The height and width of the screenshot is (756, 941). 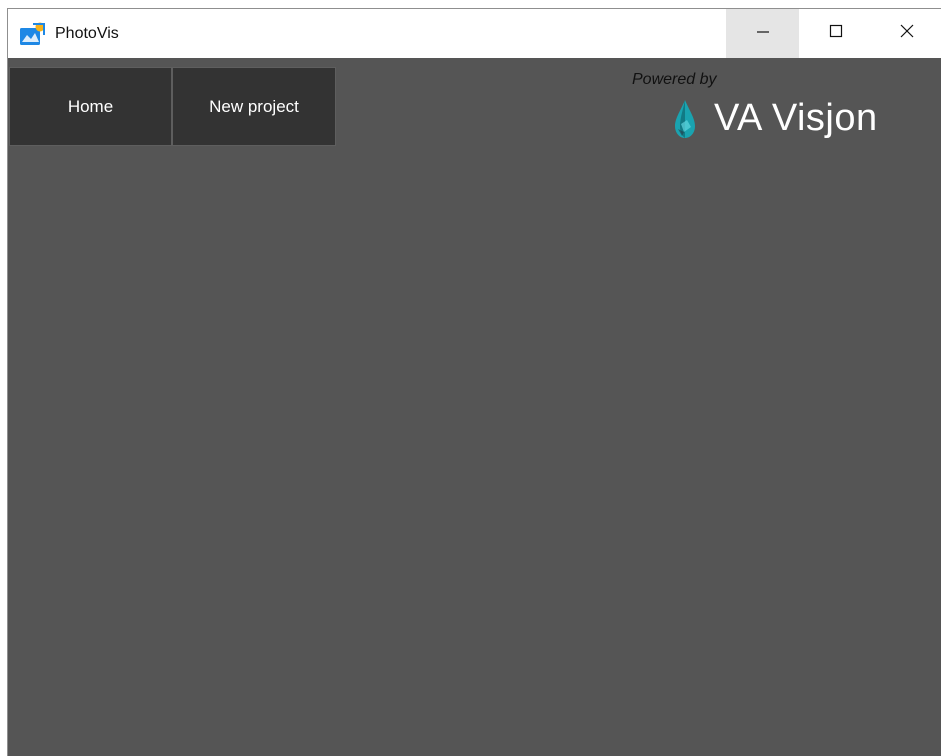 I want to click on home-button: Home, so click(x=90, y=106).